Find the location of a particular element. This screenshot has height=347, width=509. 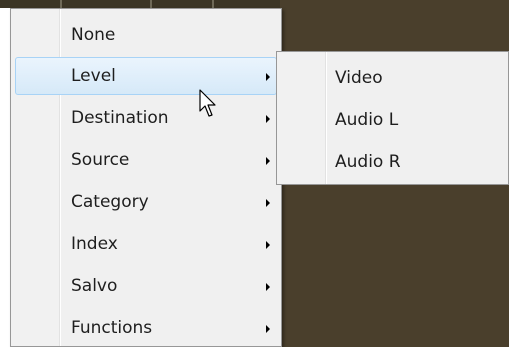

menu-item-label: Source is located at coordinates (100, 160).